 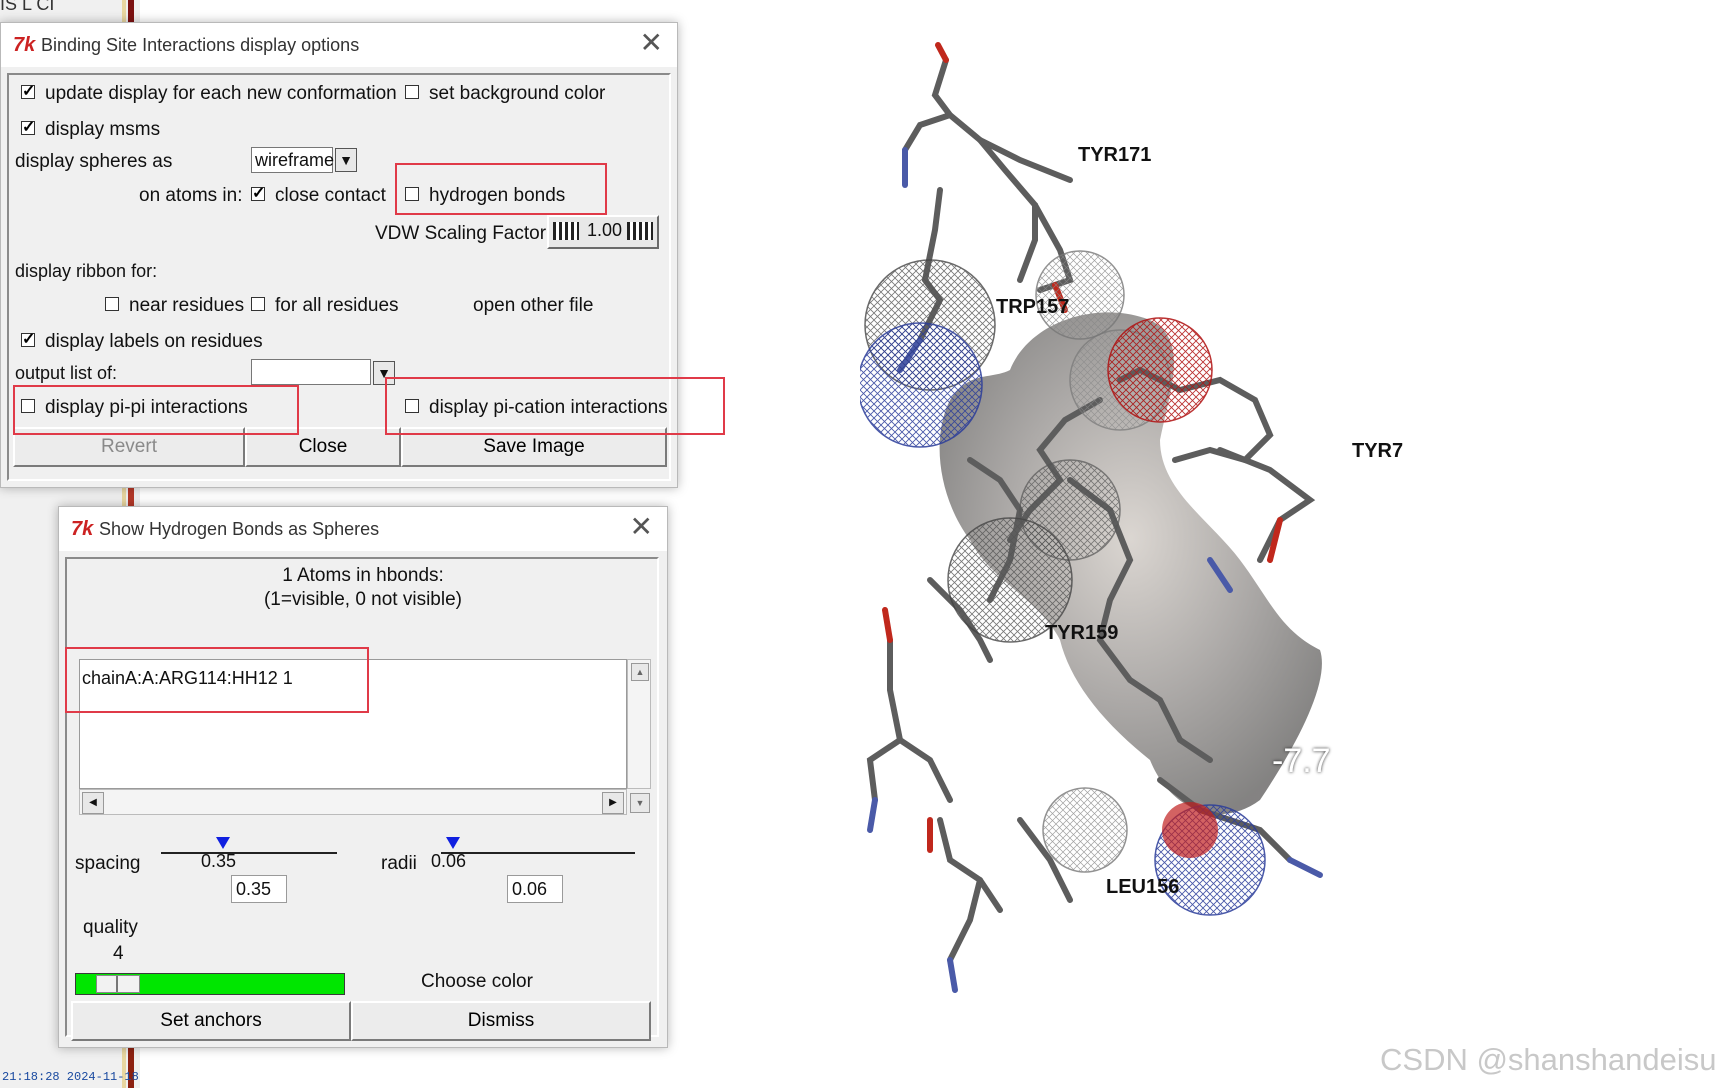 I want to click on slider-handle-icon, so click(x=118, y=984).